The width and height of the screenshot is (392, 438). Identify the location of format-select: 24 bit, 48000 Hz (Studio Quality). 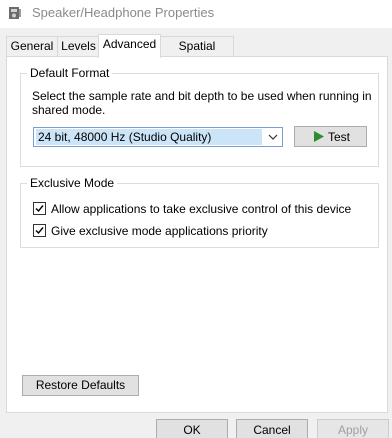
(158, 137).